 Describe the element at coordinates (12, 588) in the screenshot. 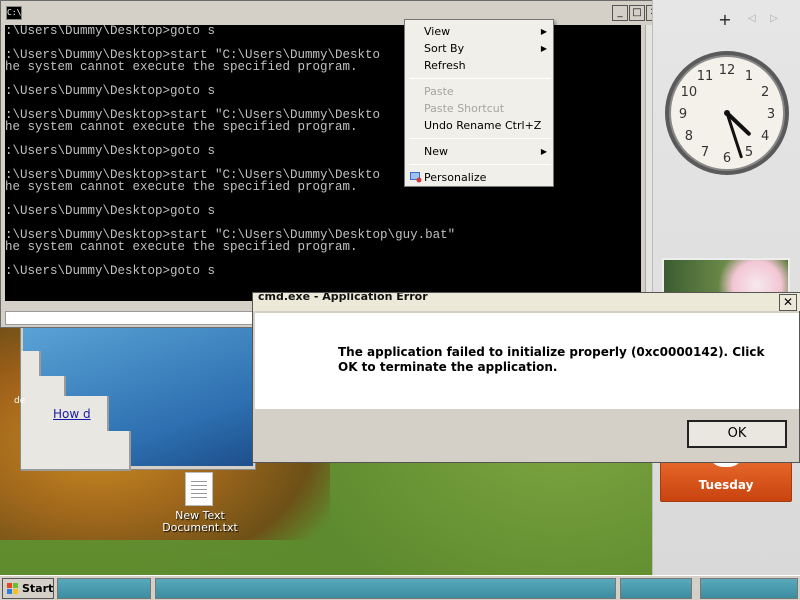

I see `windows-flag-icon` at that location.